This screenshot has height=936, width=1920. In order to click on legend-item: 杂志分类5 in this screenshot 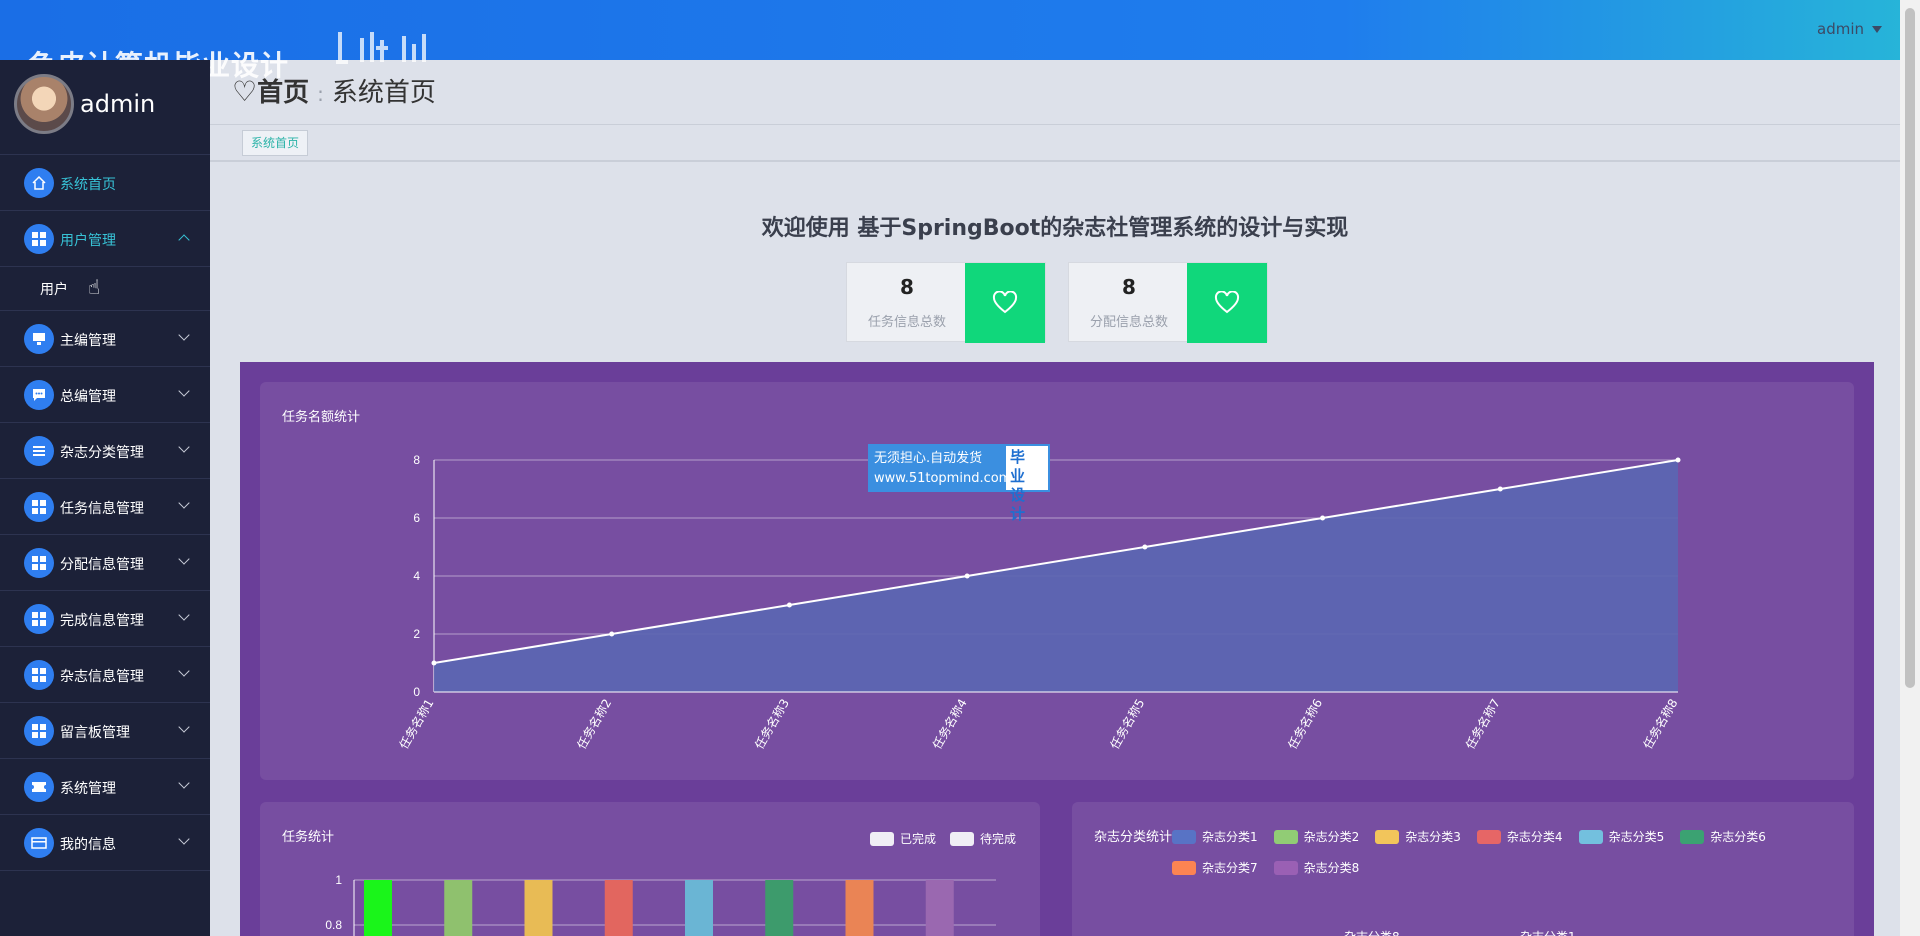, I will do `click(1621, 836)`.